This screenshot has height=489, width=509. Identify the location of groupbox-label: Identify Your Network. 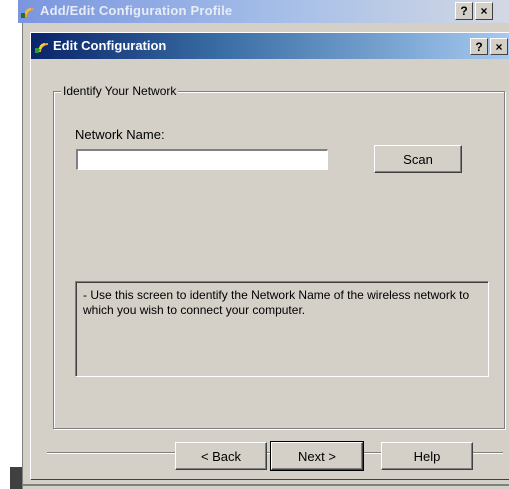
(120, 91).